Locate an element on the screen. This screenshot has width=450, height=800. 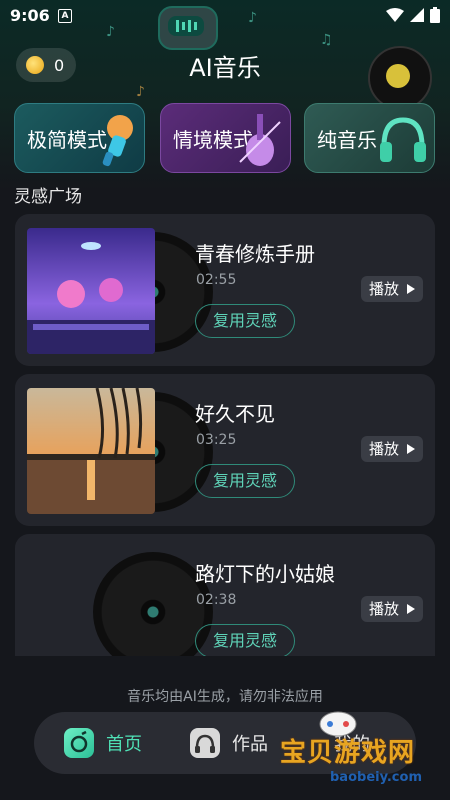
context-mode-button: 情境模式 is located at coordinates (225, 138).